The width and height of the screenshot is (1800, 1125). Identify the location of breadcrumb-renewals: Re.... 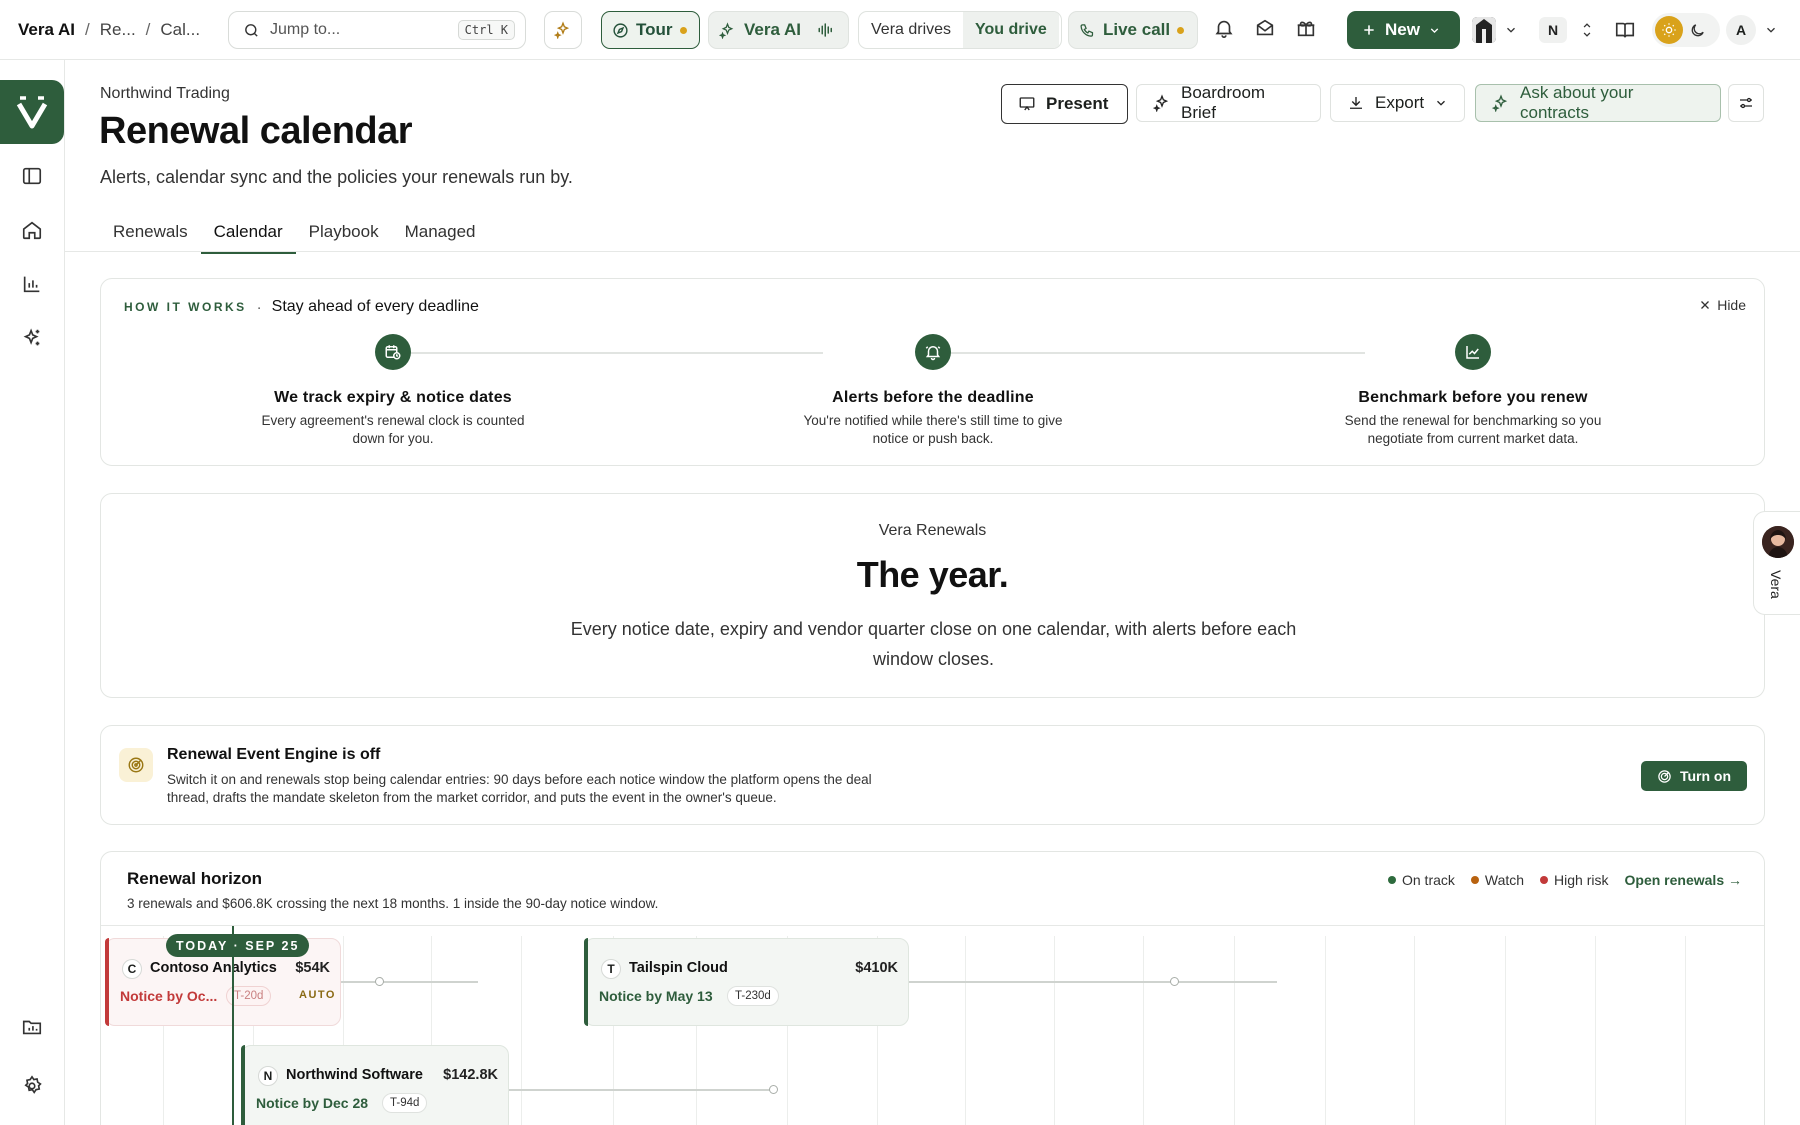
(118, 30).